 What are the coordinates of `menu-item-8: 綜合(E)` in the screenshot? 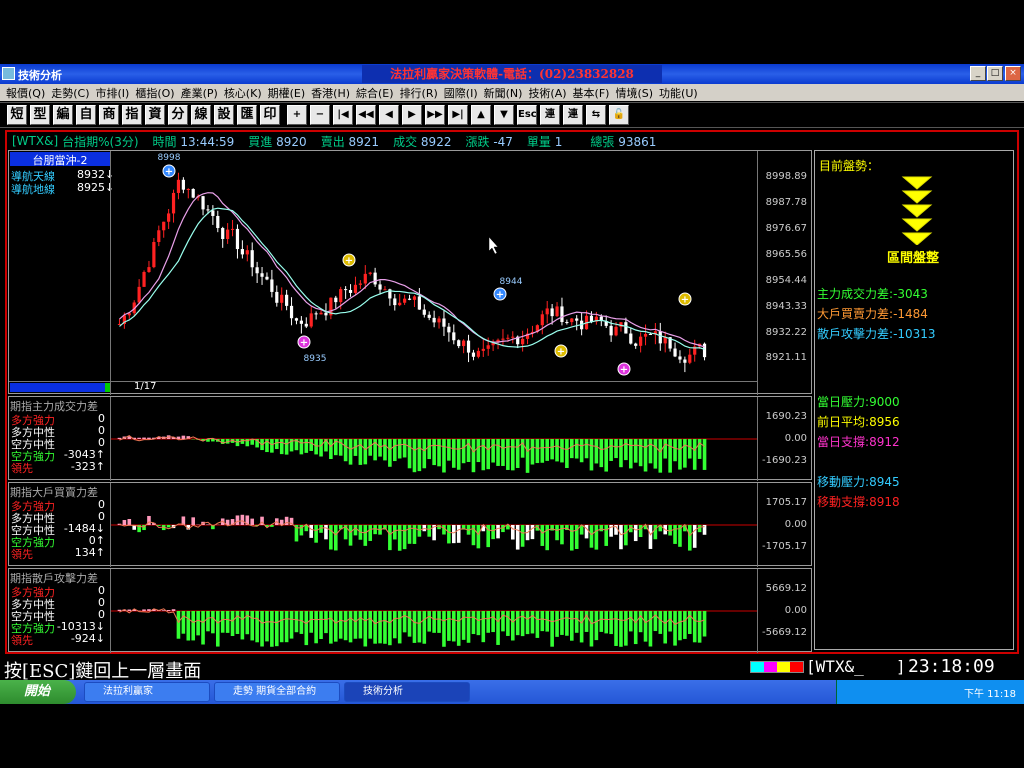 It's located at (375, 93).